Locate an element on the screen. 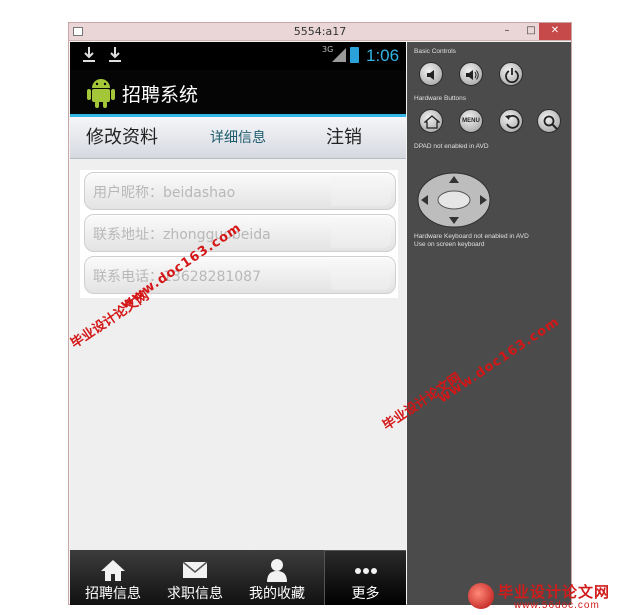  tab-details: 详细信息 is located at coordinates (238, 138).